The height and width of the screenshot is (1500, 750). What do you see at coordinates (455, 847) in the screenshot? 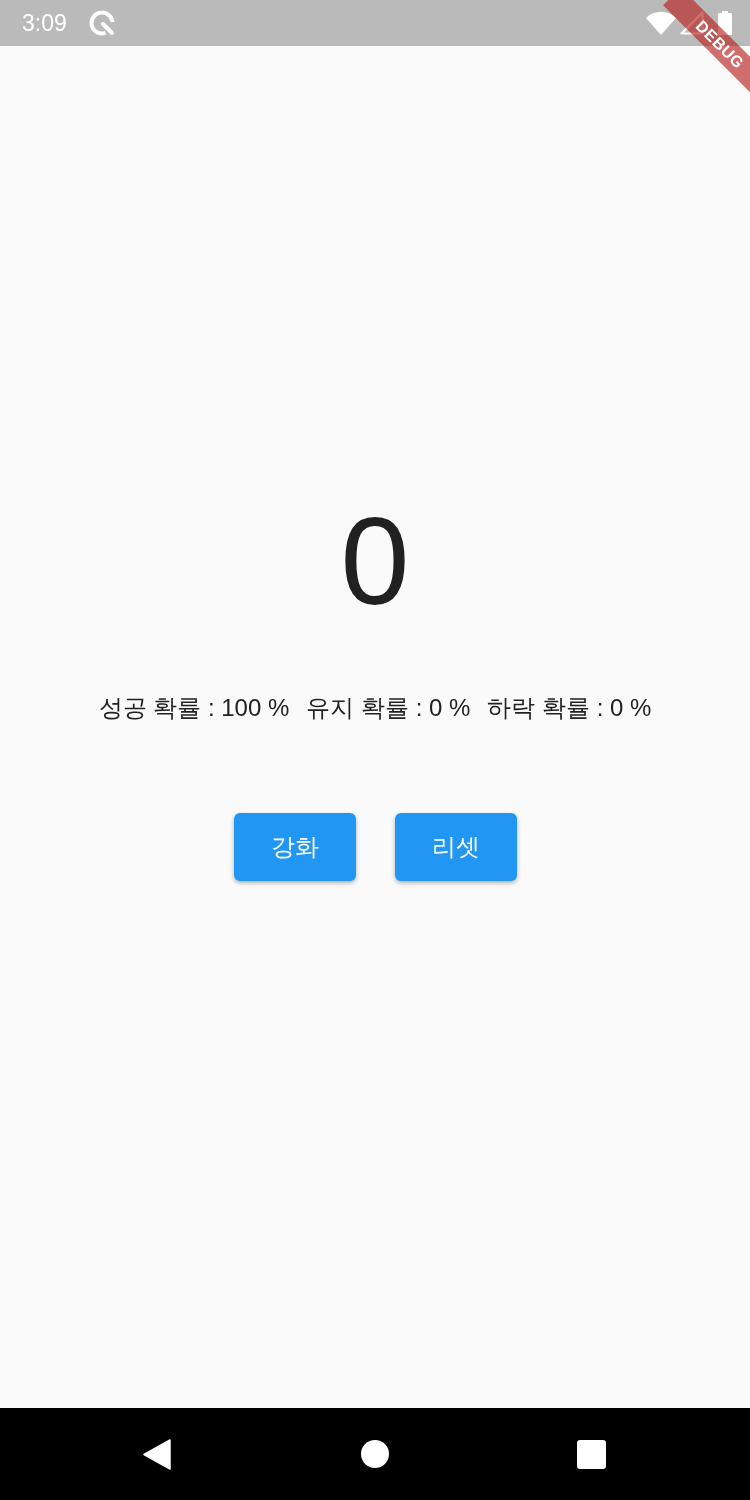
I see `action-button: 리셋` at bounding box center [455, 847].